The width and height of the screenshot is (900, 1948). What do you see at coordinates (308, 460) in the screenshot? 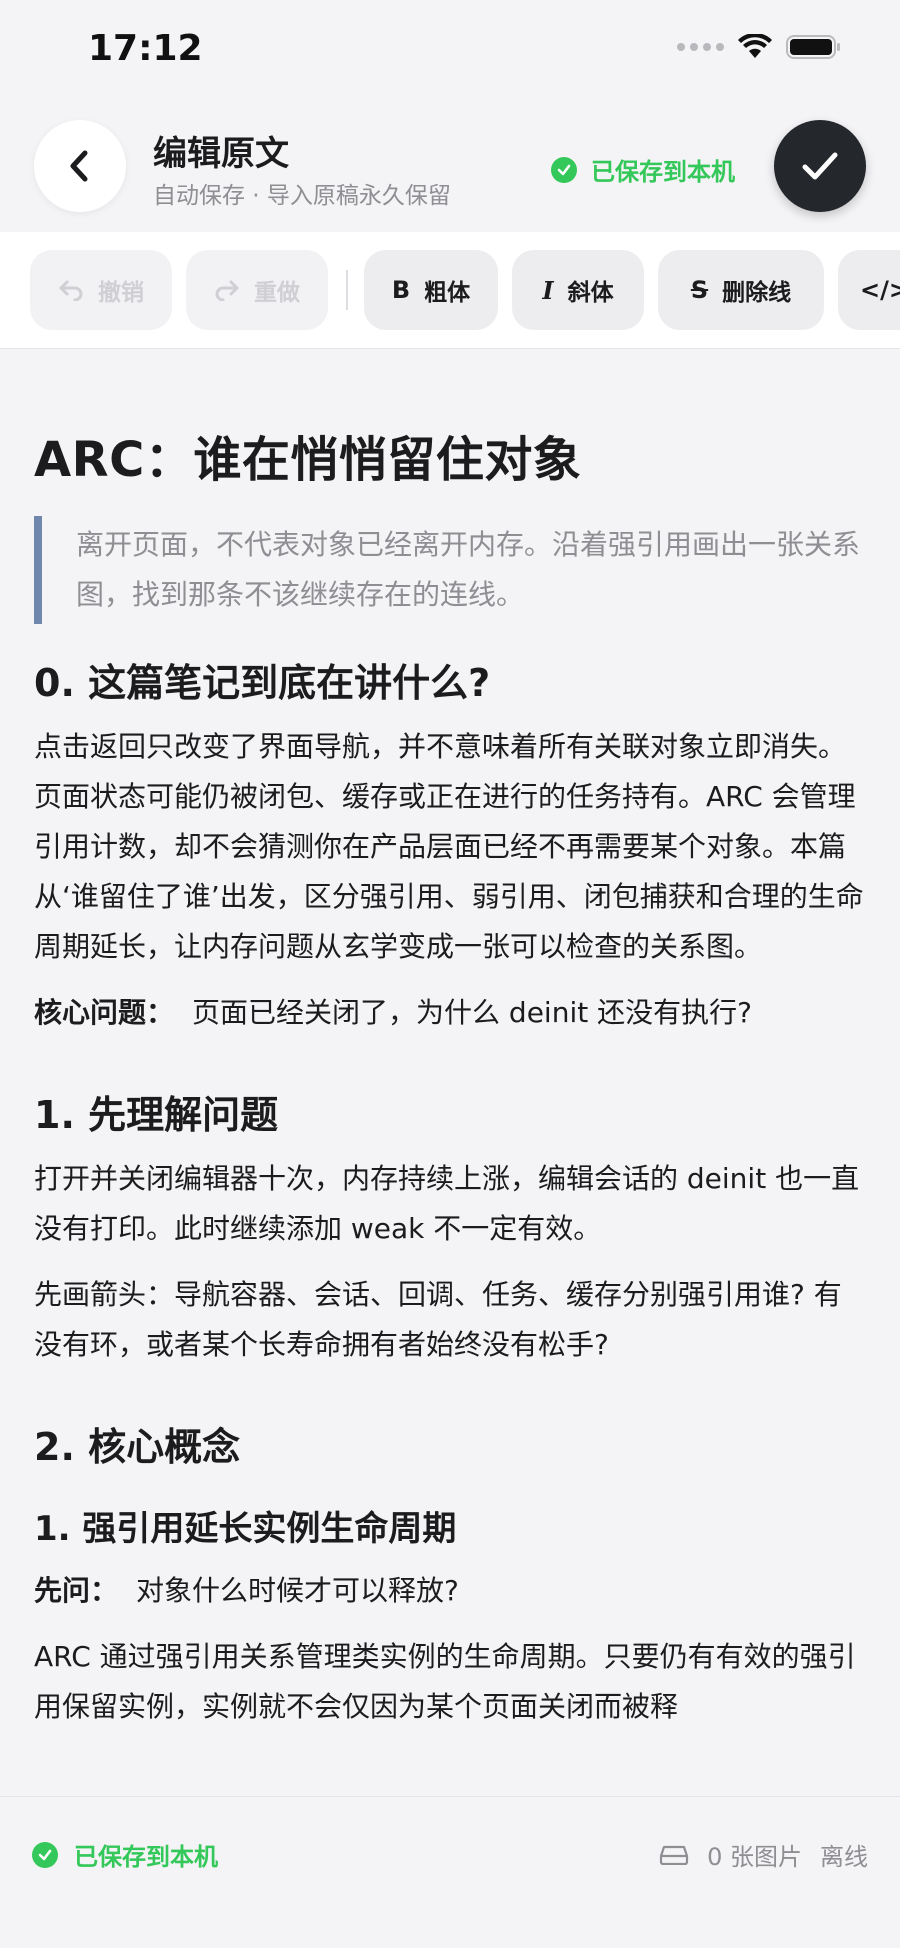
I see `doc-title: ARC：谁在悄悄留住对象` at bounding box center [308, 460].